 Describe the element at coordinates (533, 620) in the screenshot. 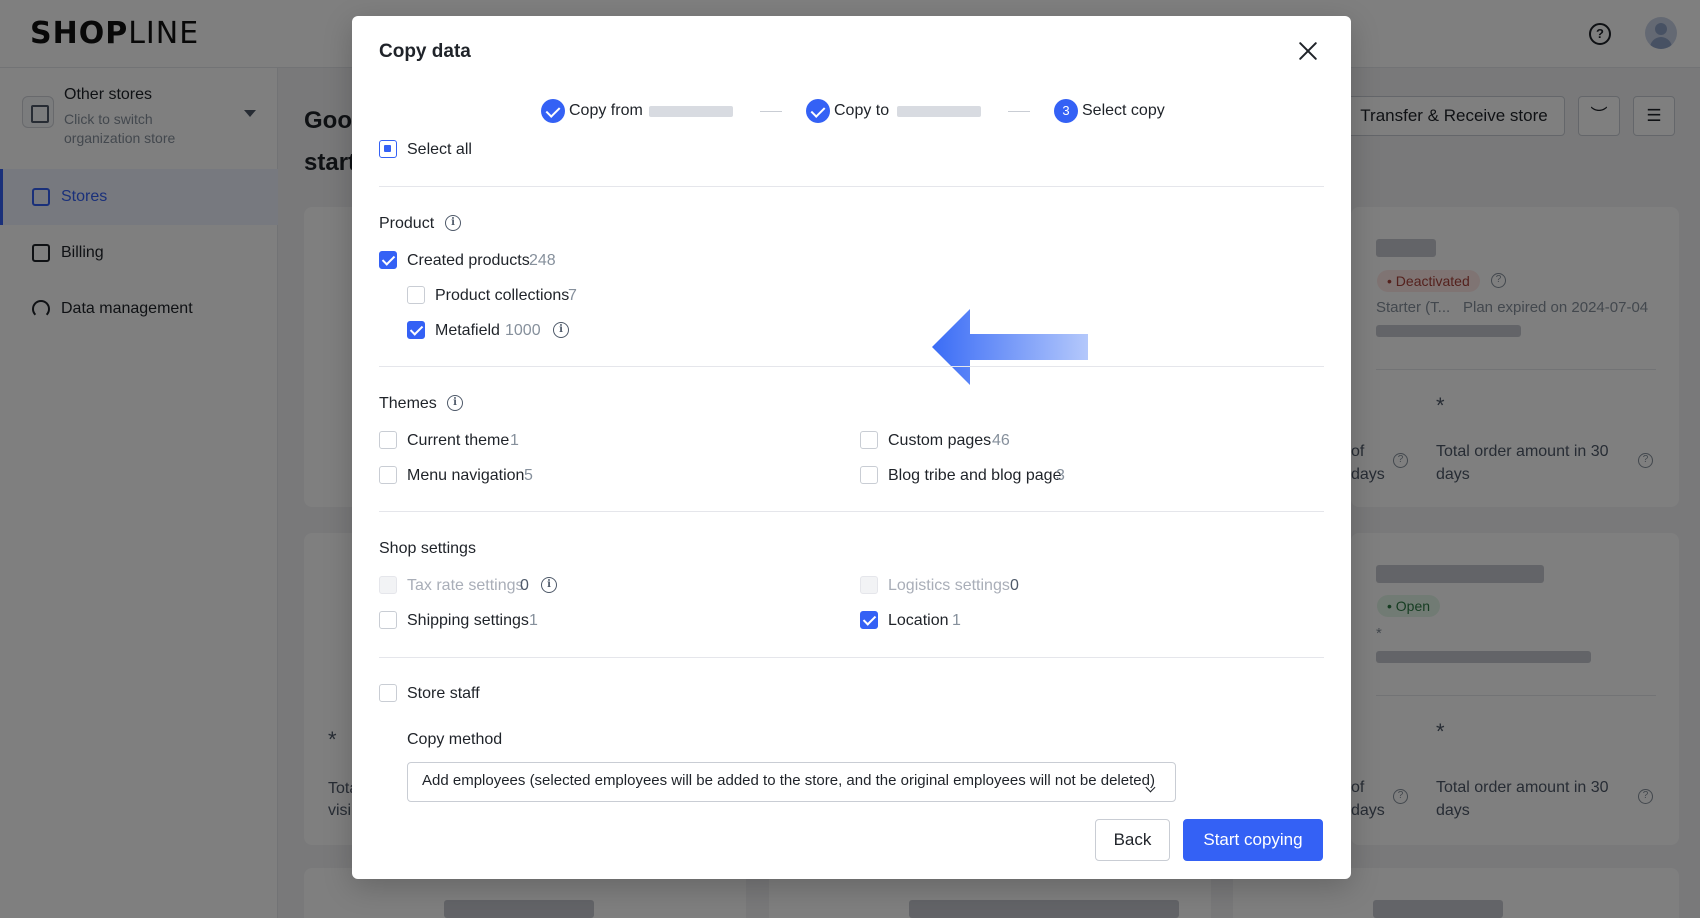

I see `shipping-settings-count: 1` at that location.